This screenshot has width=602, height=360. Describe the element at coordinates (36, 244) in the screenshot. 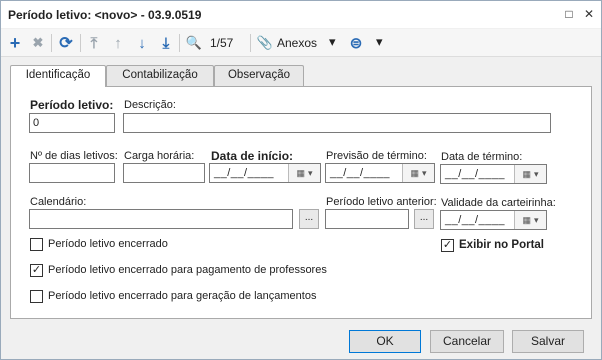

I see `encerrado-checkbox` at that location.